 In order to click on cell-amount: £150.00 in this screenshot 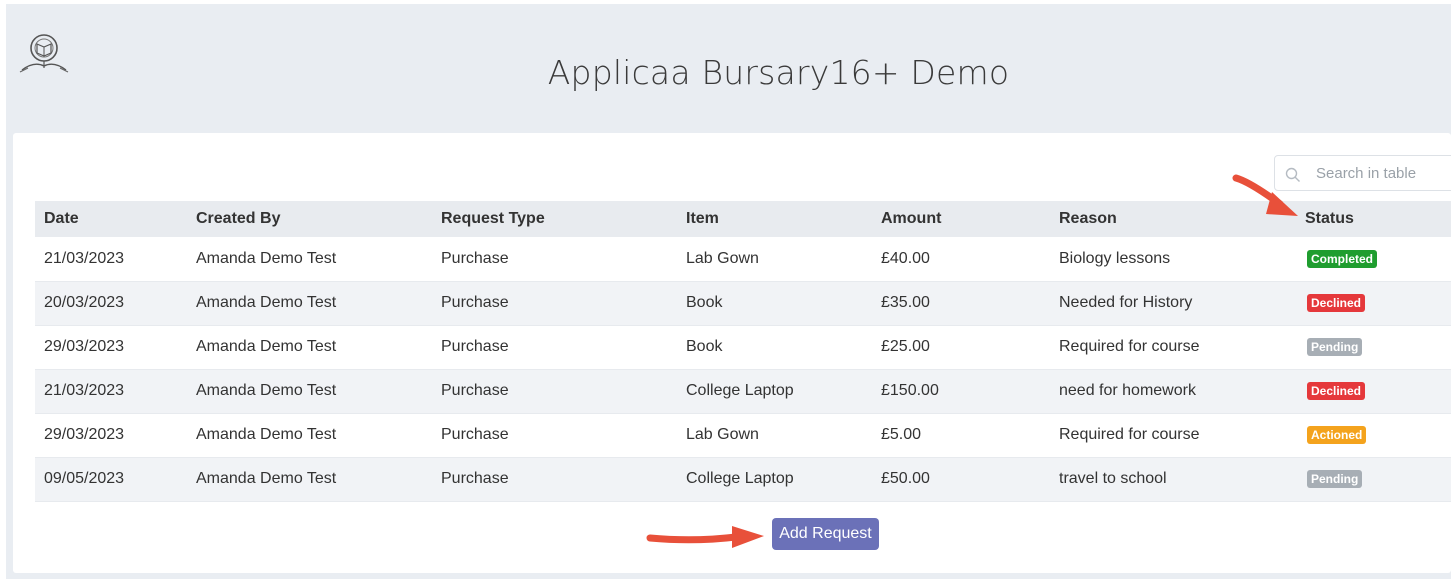, I will do `click(961, 390)`.